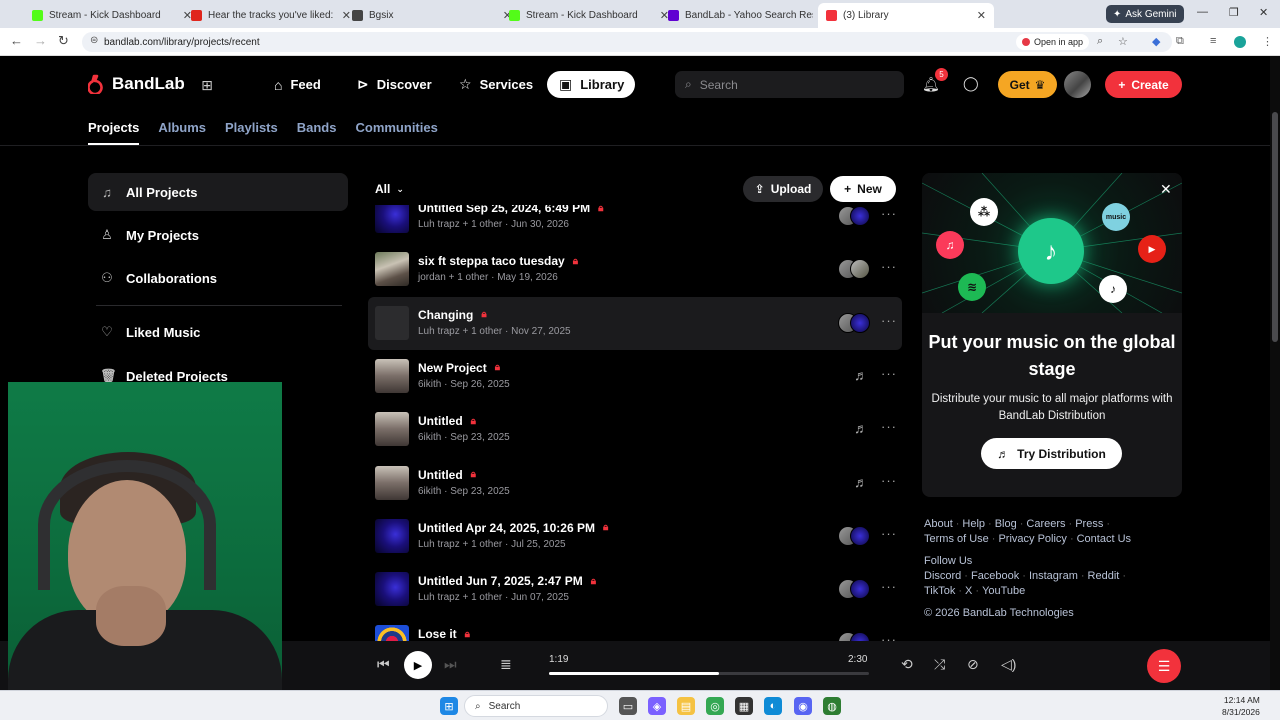 The width and height of the screenshot is (1280, 720). I want to click on browser-tab: Hear the tracks you've liked: on ✕, so click(271, 15).